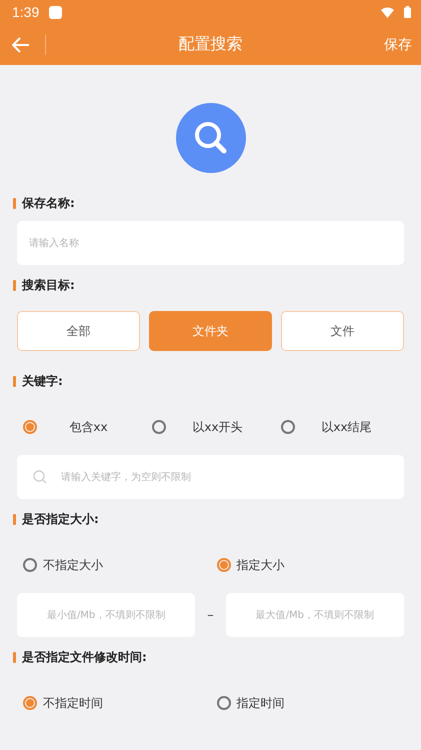 The height and width of the screenshot is (750, 421). Describe the element at coordinates (113, 565) in the screenshot. I see `radio-option: 不指定大小` at that location.